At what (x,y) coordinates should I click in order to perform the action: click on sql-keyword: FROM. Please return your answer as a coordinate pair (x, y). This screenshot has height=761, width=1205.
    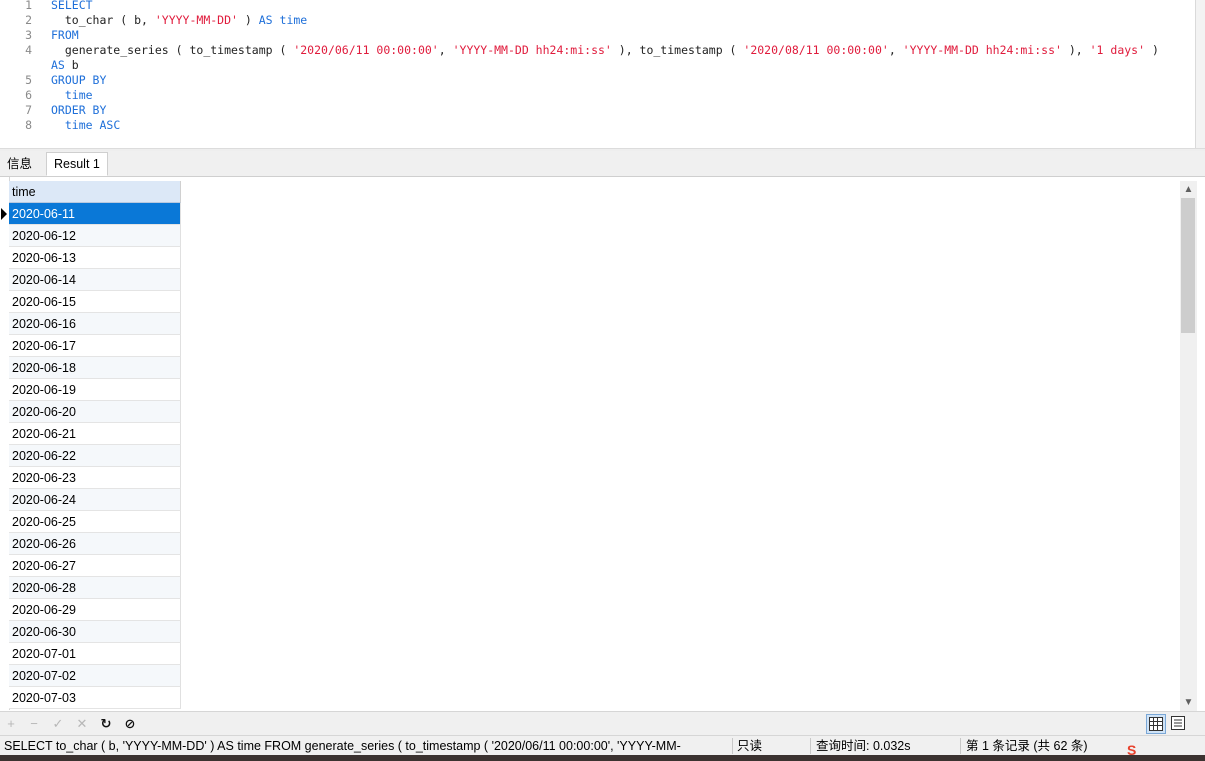
    Looking at the image, I should click on (65, 35).